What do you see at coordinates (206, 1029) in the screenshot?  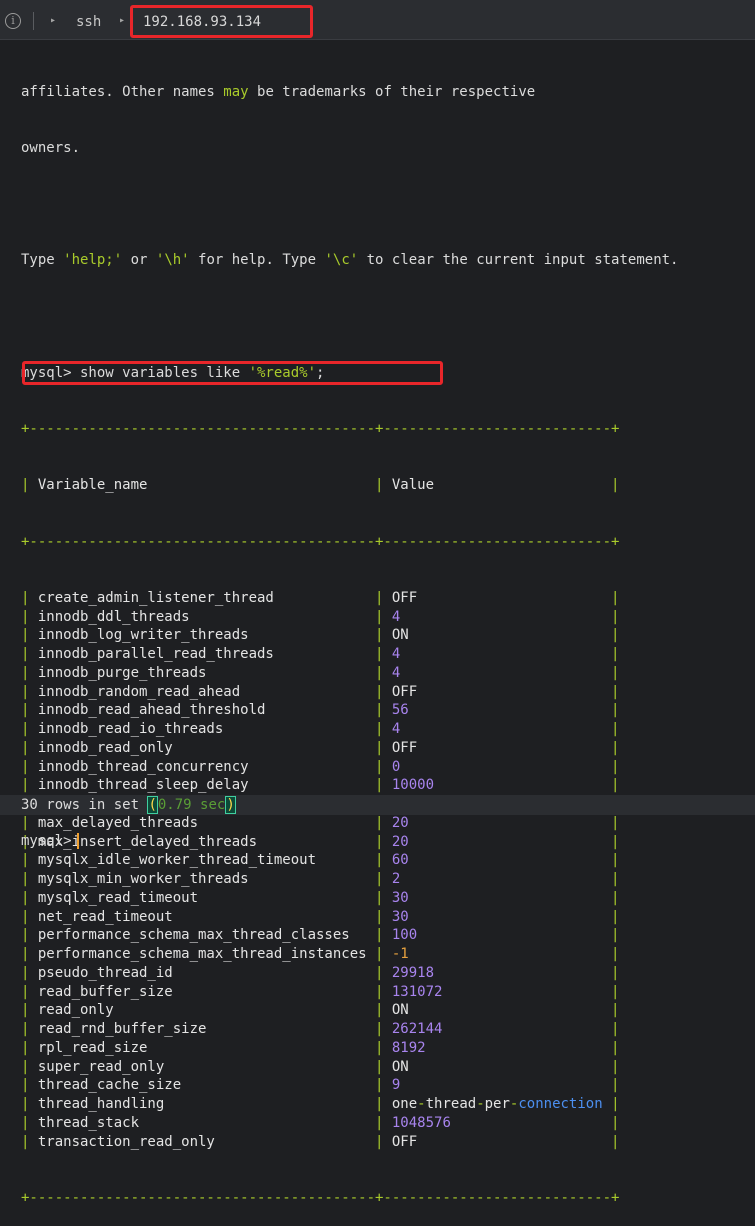 I see `variable-name: read_rnd_buffer_size` at bounding box center [206, 1029].